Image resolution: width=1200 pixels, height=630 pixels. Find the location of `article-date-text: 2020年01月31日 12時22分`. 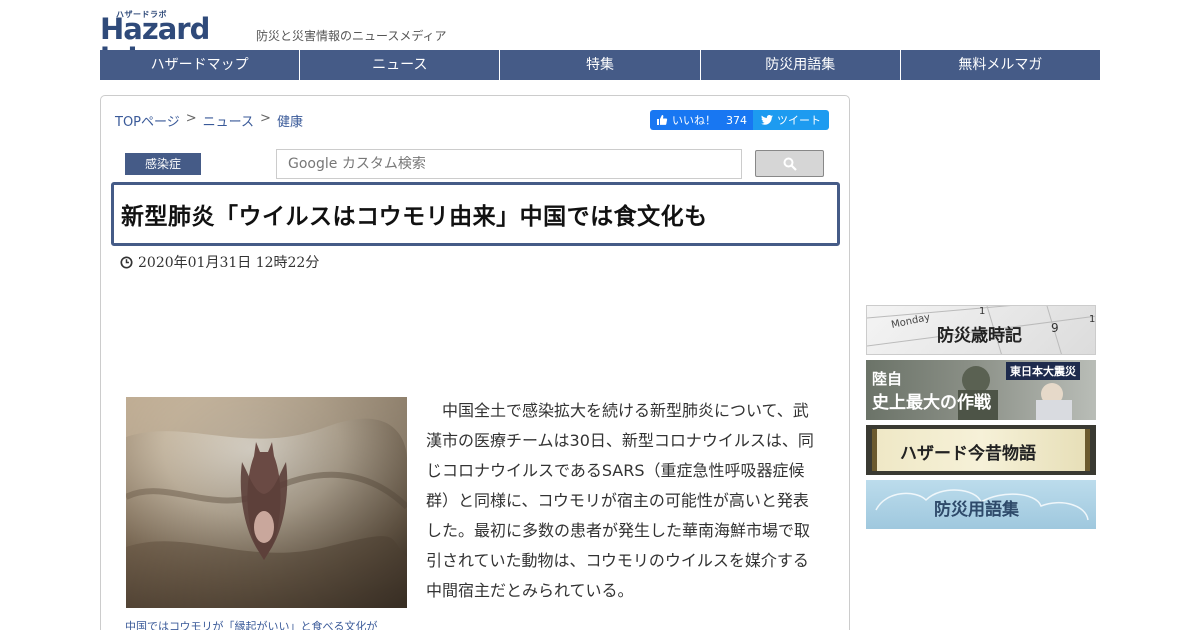

article-date-text: 2020年01月31日 12時22分 is located at coordinates (229, 263).